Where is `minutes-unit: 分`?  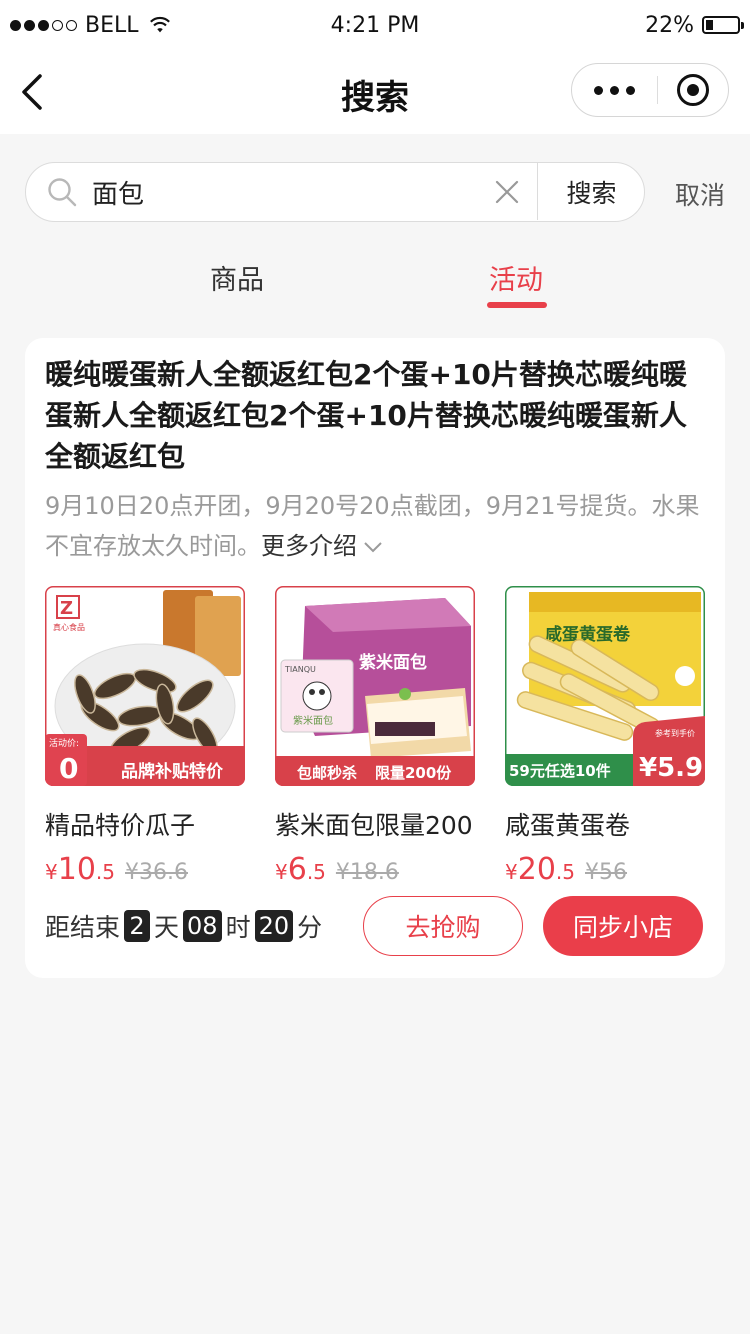
minutes-unit: 分 is located at coordinates (310, 927).